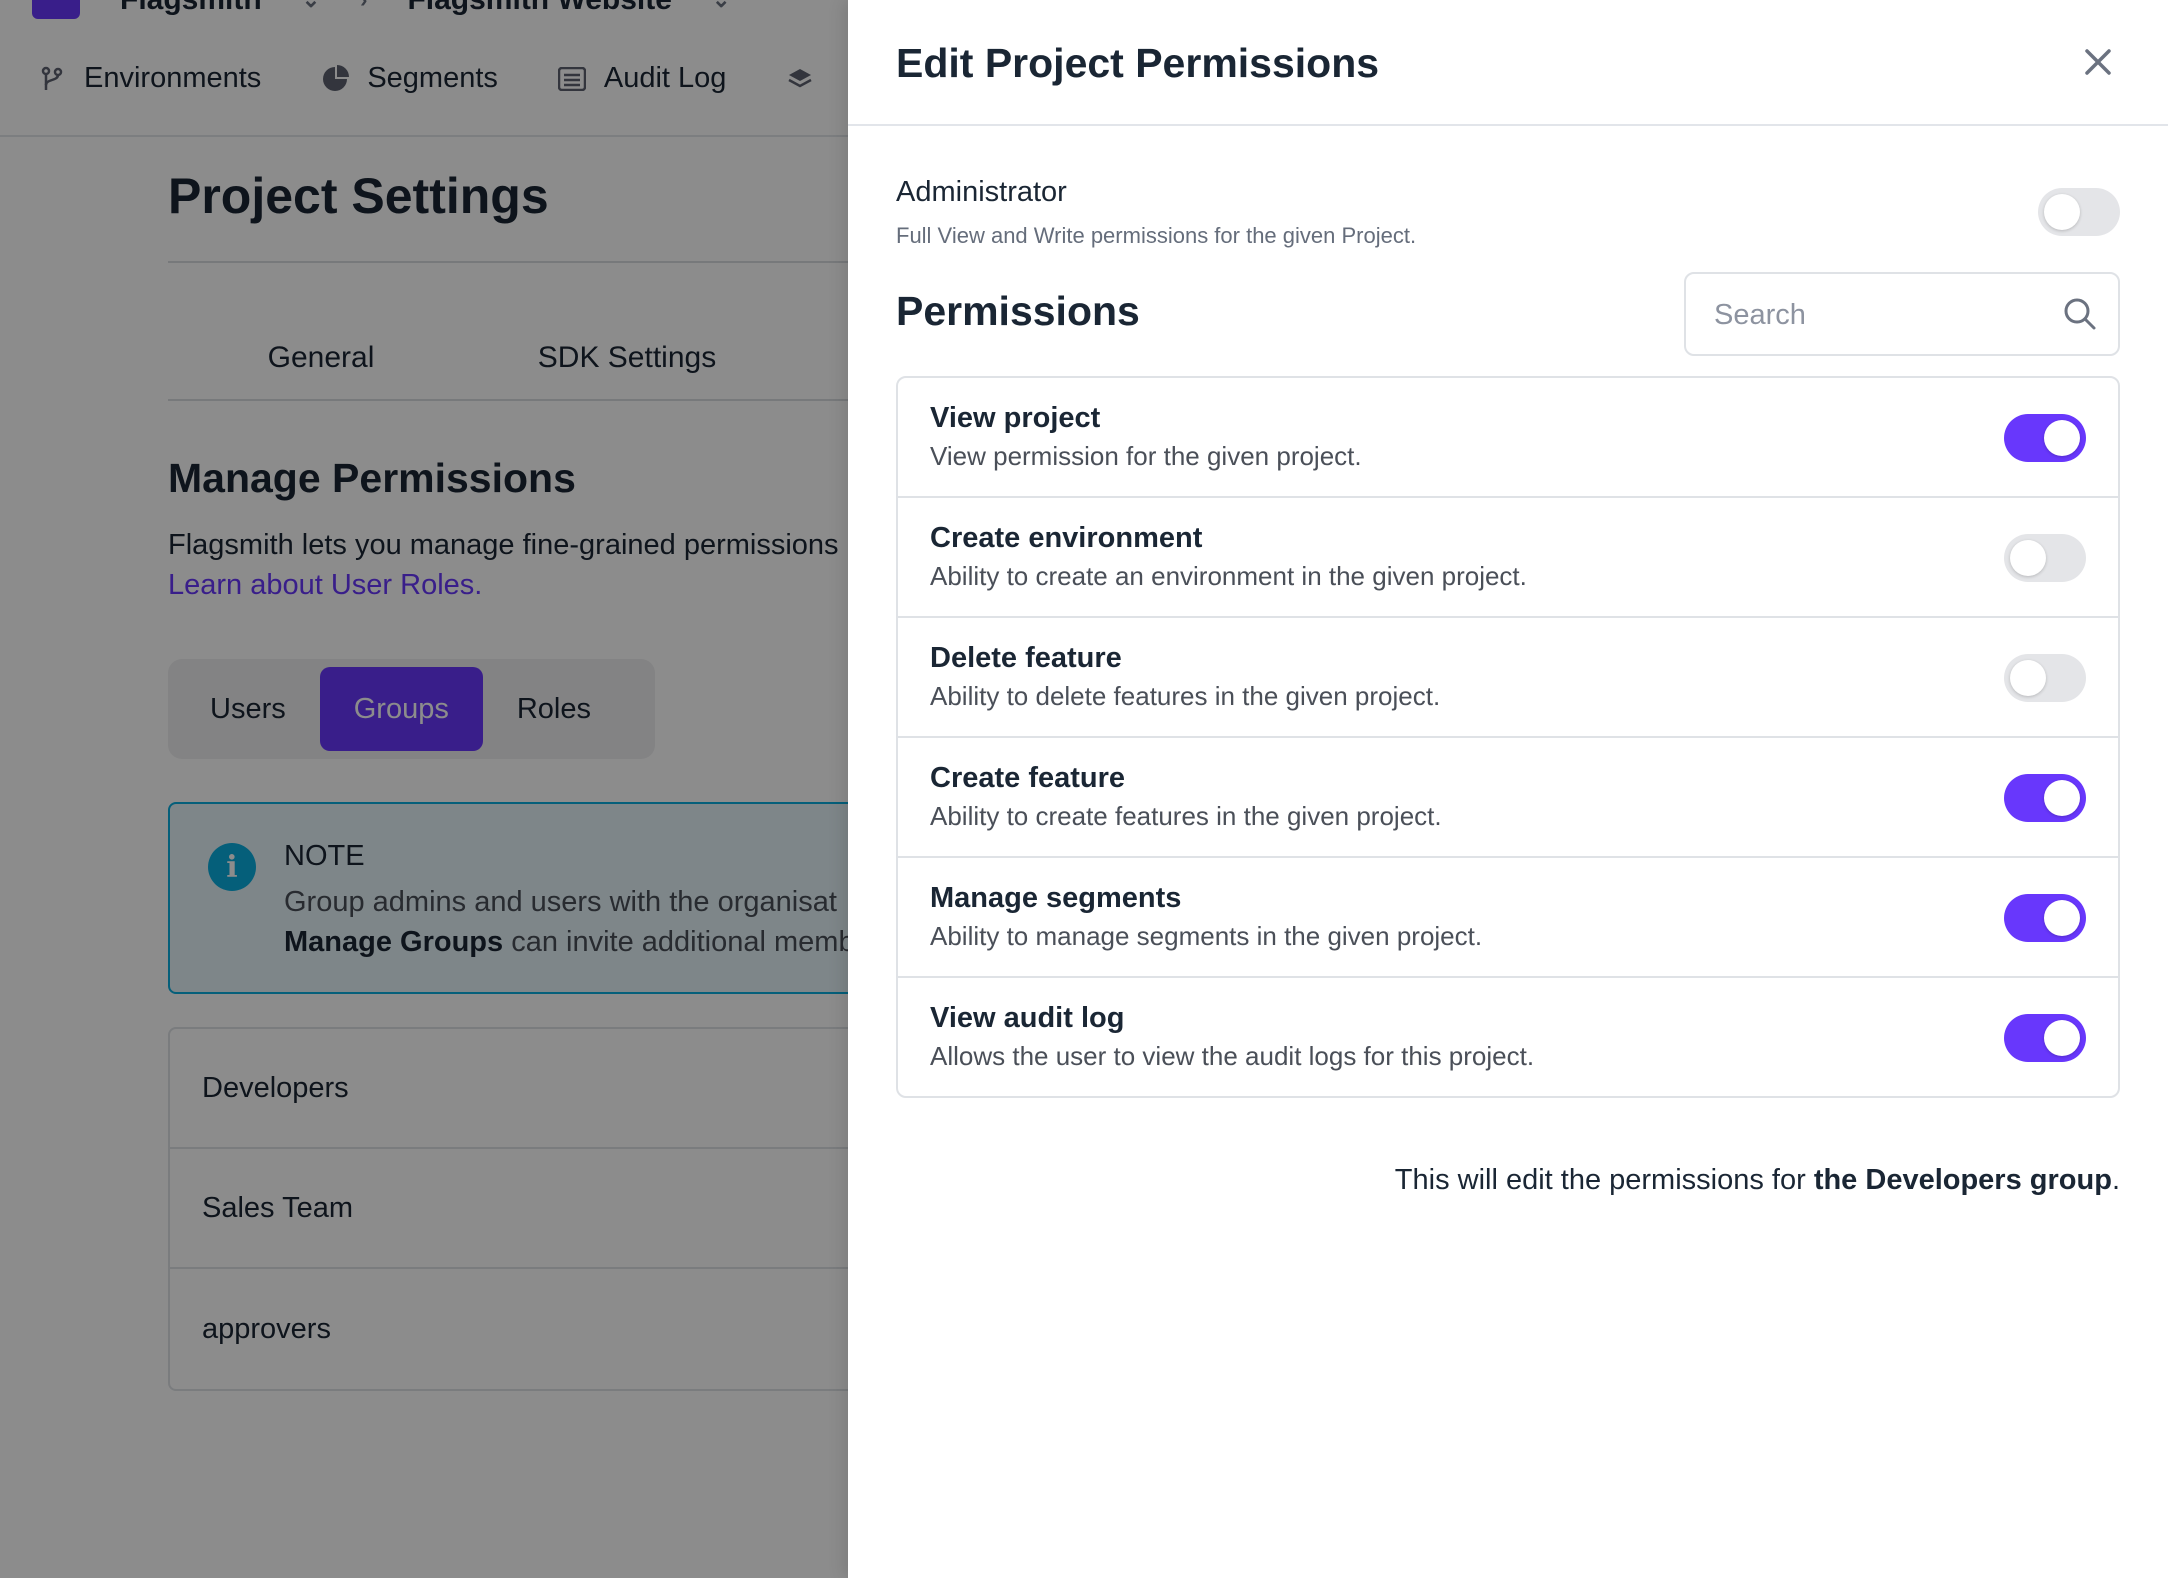  I want to click on permission-description: View permission for the given project., so click(1146, 456).